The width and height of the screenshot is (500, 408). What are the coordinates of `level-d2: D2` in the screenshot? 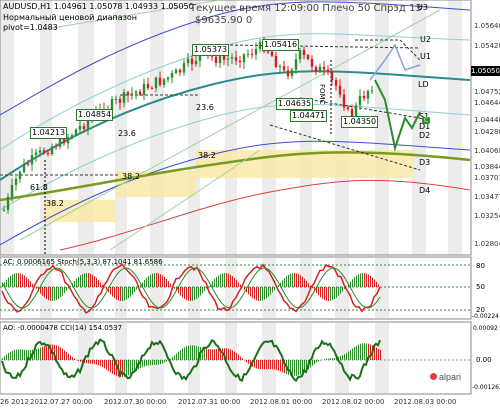 It's located at (425, 135).